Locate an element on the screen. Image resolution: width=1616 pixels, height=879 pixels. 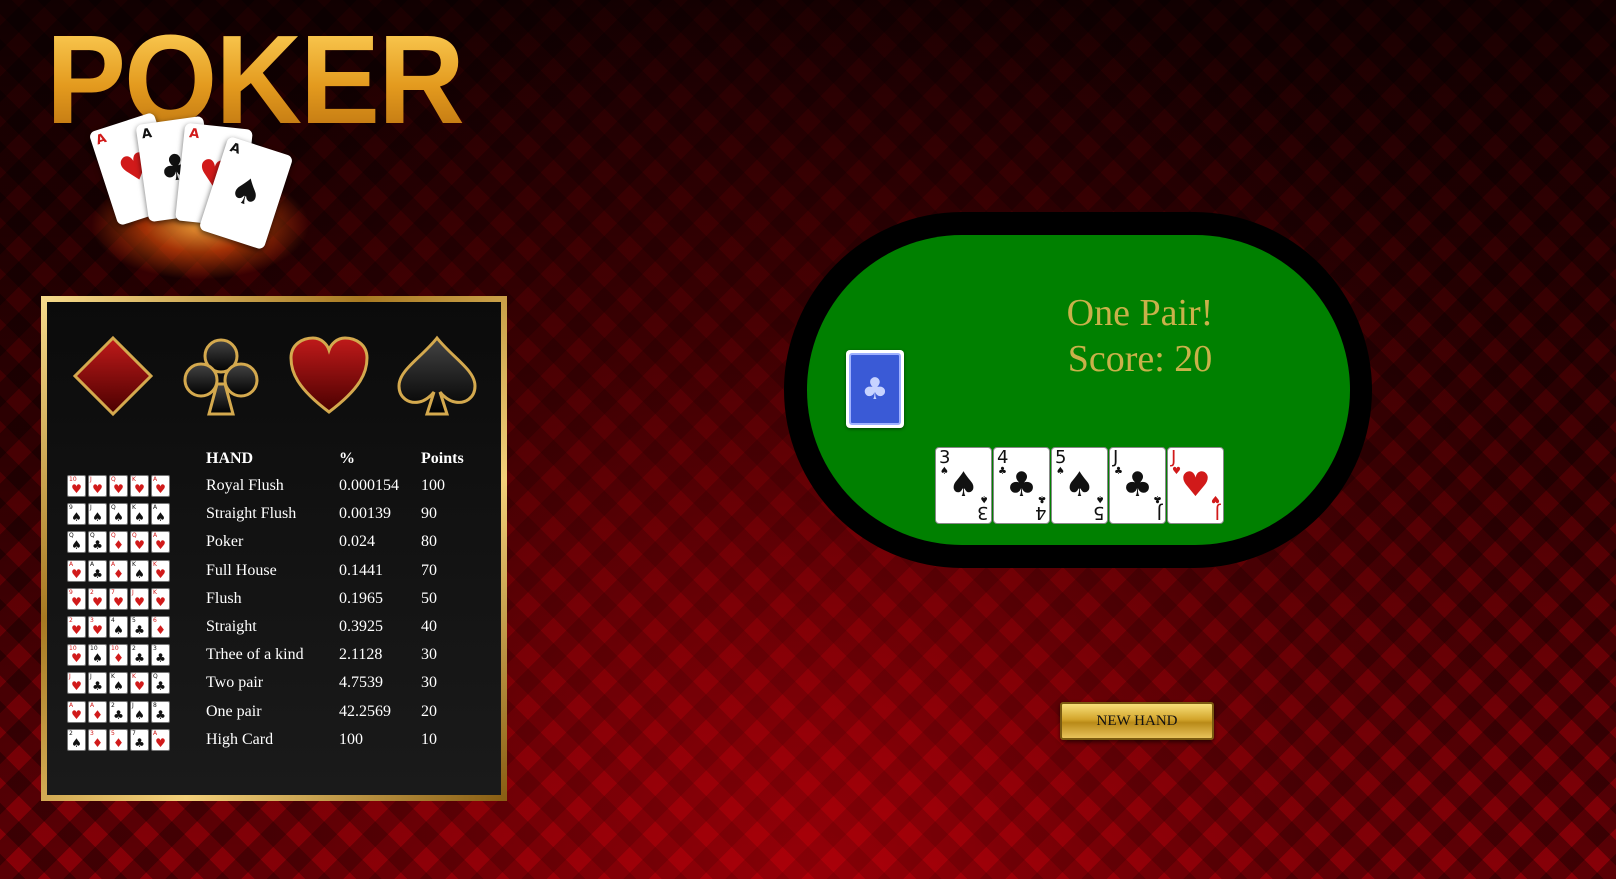
playing-card: 5 ♠ ♠ 5 ♠ is located at coordinates (1079, 485).